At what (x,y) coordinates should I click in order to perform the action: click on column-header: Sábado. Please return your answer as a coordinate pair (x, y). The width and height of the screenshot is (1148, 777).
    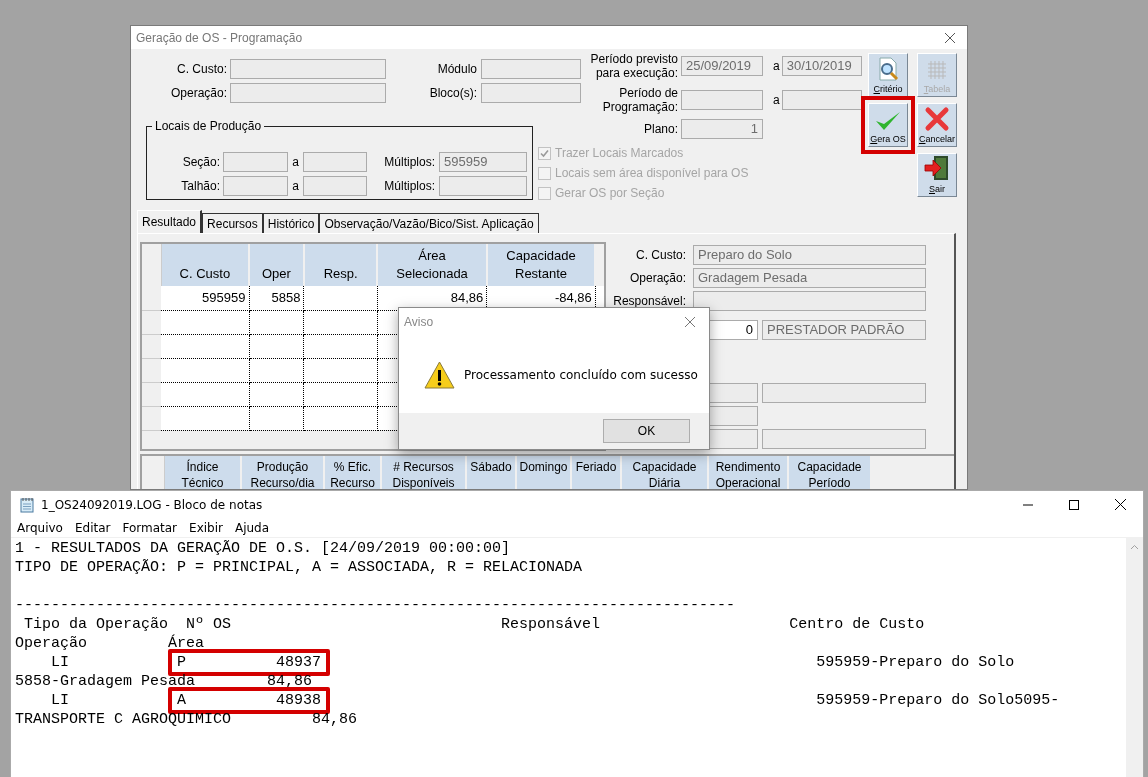
    Looking at the image, I should click on (492, 472).